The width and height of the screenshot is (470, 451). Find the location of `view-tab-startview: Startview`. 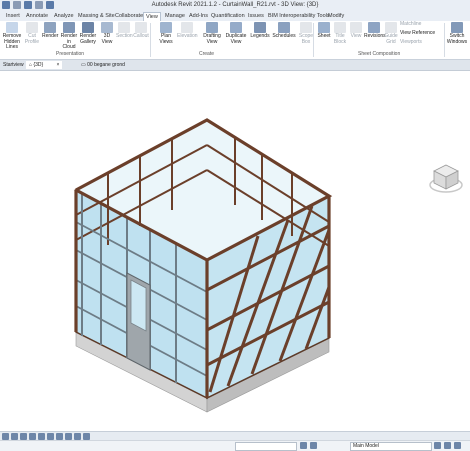

view-tab-startview: Startview is located at coordinates (13, 65).